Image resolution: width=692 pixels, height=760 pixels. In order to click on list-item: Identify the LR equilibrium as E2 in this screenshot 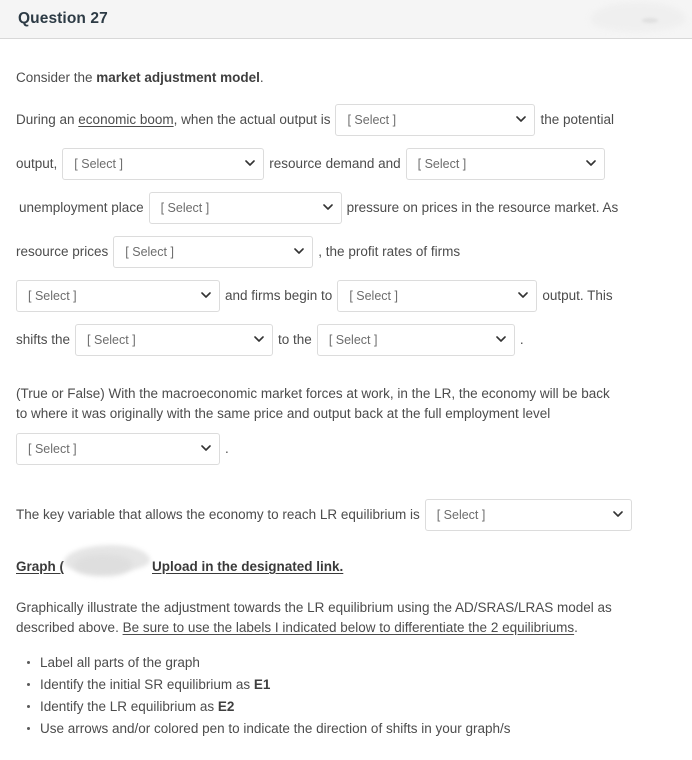, I will do `click(351, 707)`.